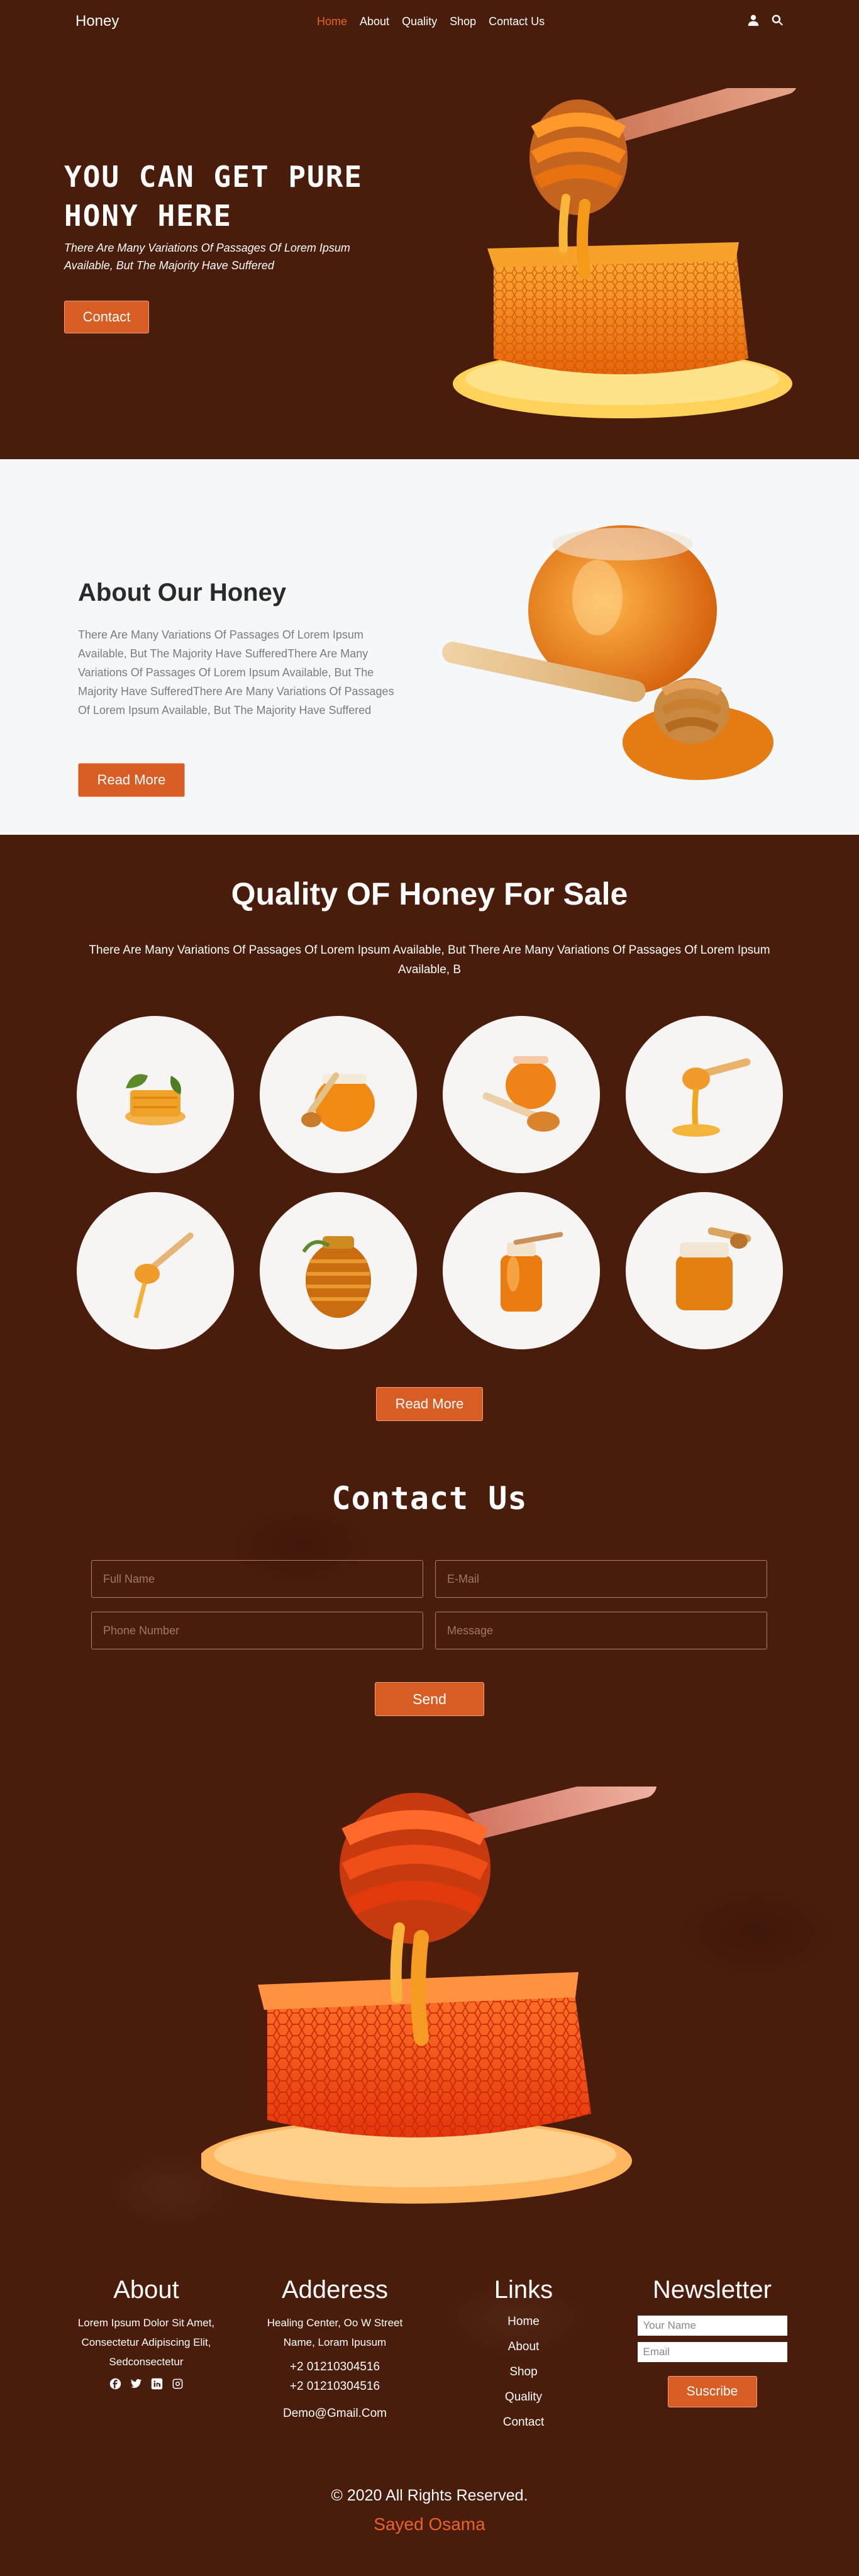  I want to click on footer-link-shop: Shop, so click(523, 2372).